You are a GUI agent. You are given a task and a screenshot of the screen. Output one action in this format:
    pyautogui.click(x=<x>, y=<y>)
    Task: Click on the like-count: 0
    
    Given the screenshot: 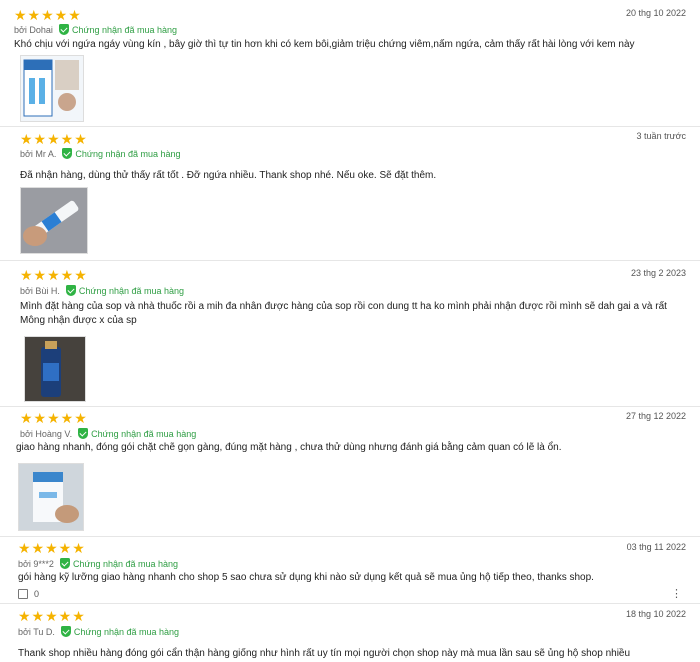 What is the action you would take?
    pyautogui.click(x=37, y=594)
    